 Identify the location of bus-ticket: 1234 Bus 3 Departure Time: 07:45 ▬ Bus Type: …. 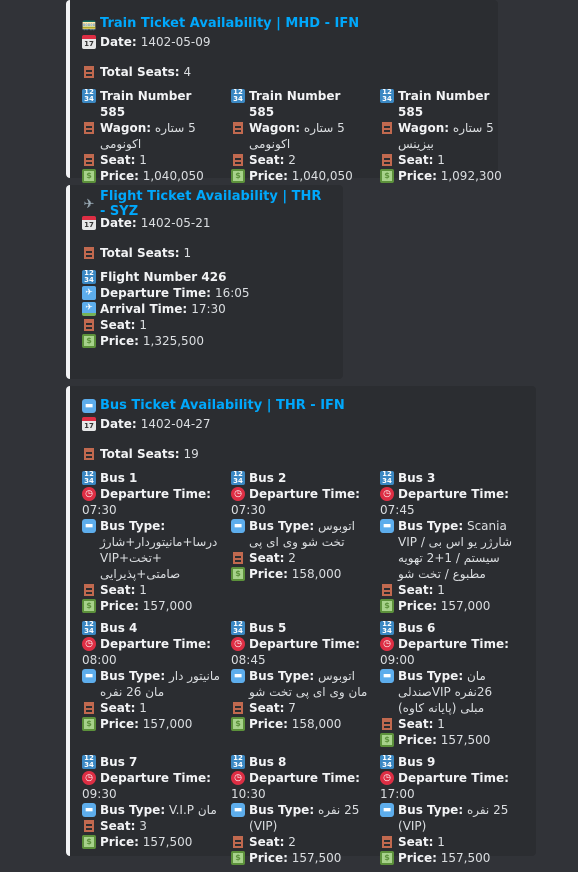
(449, 542).